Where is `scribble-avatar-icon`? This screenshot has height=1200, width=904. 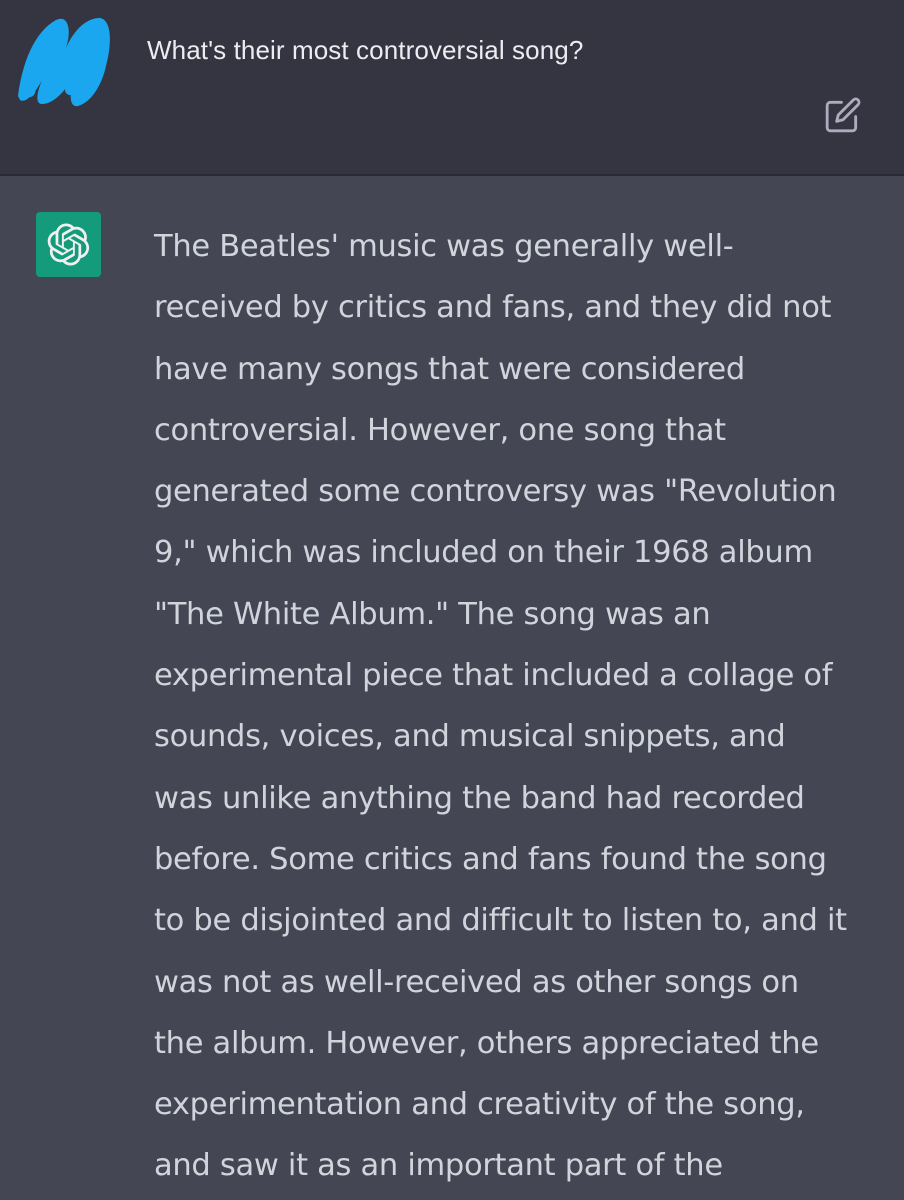
scribble-avatar-icon is located at coordinates (64, 62).